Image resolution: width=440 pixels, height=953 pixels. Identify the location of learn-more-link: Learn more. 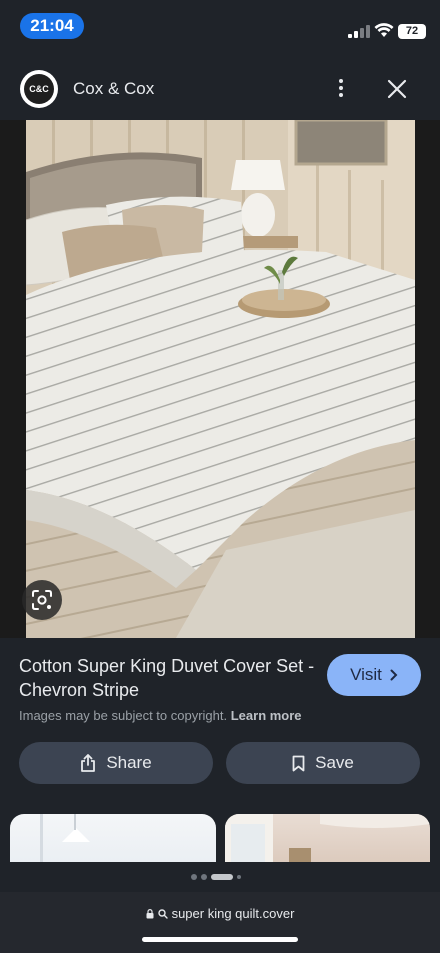
(266, 715).